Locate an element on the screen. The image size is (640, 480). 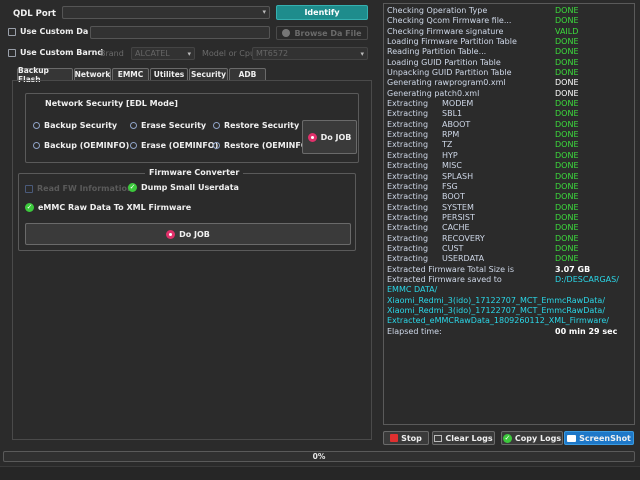
brand-select: ALCATEL ▾ is located at coordinates (163, 53).